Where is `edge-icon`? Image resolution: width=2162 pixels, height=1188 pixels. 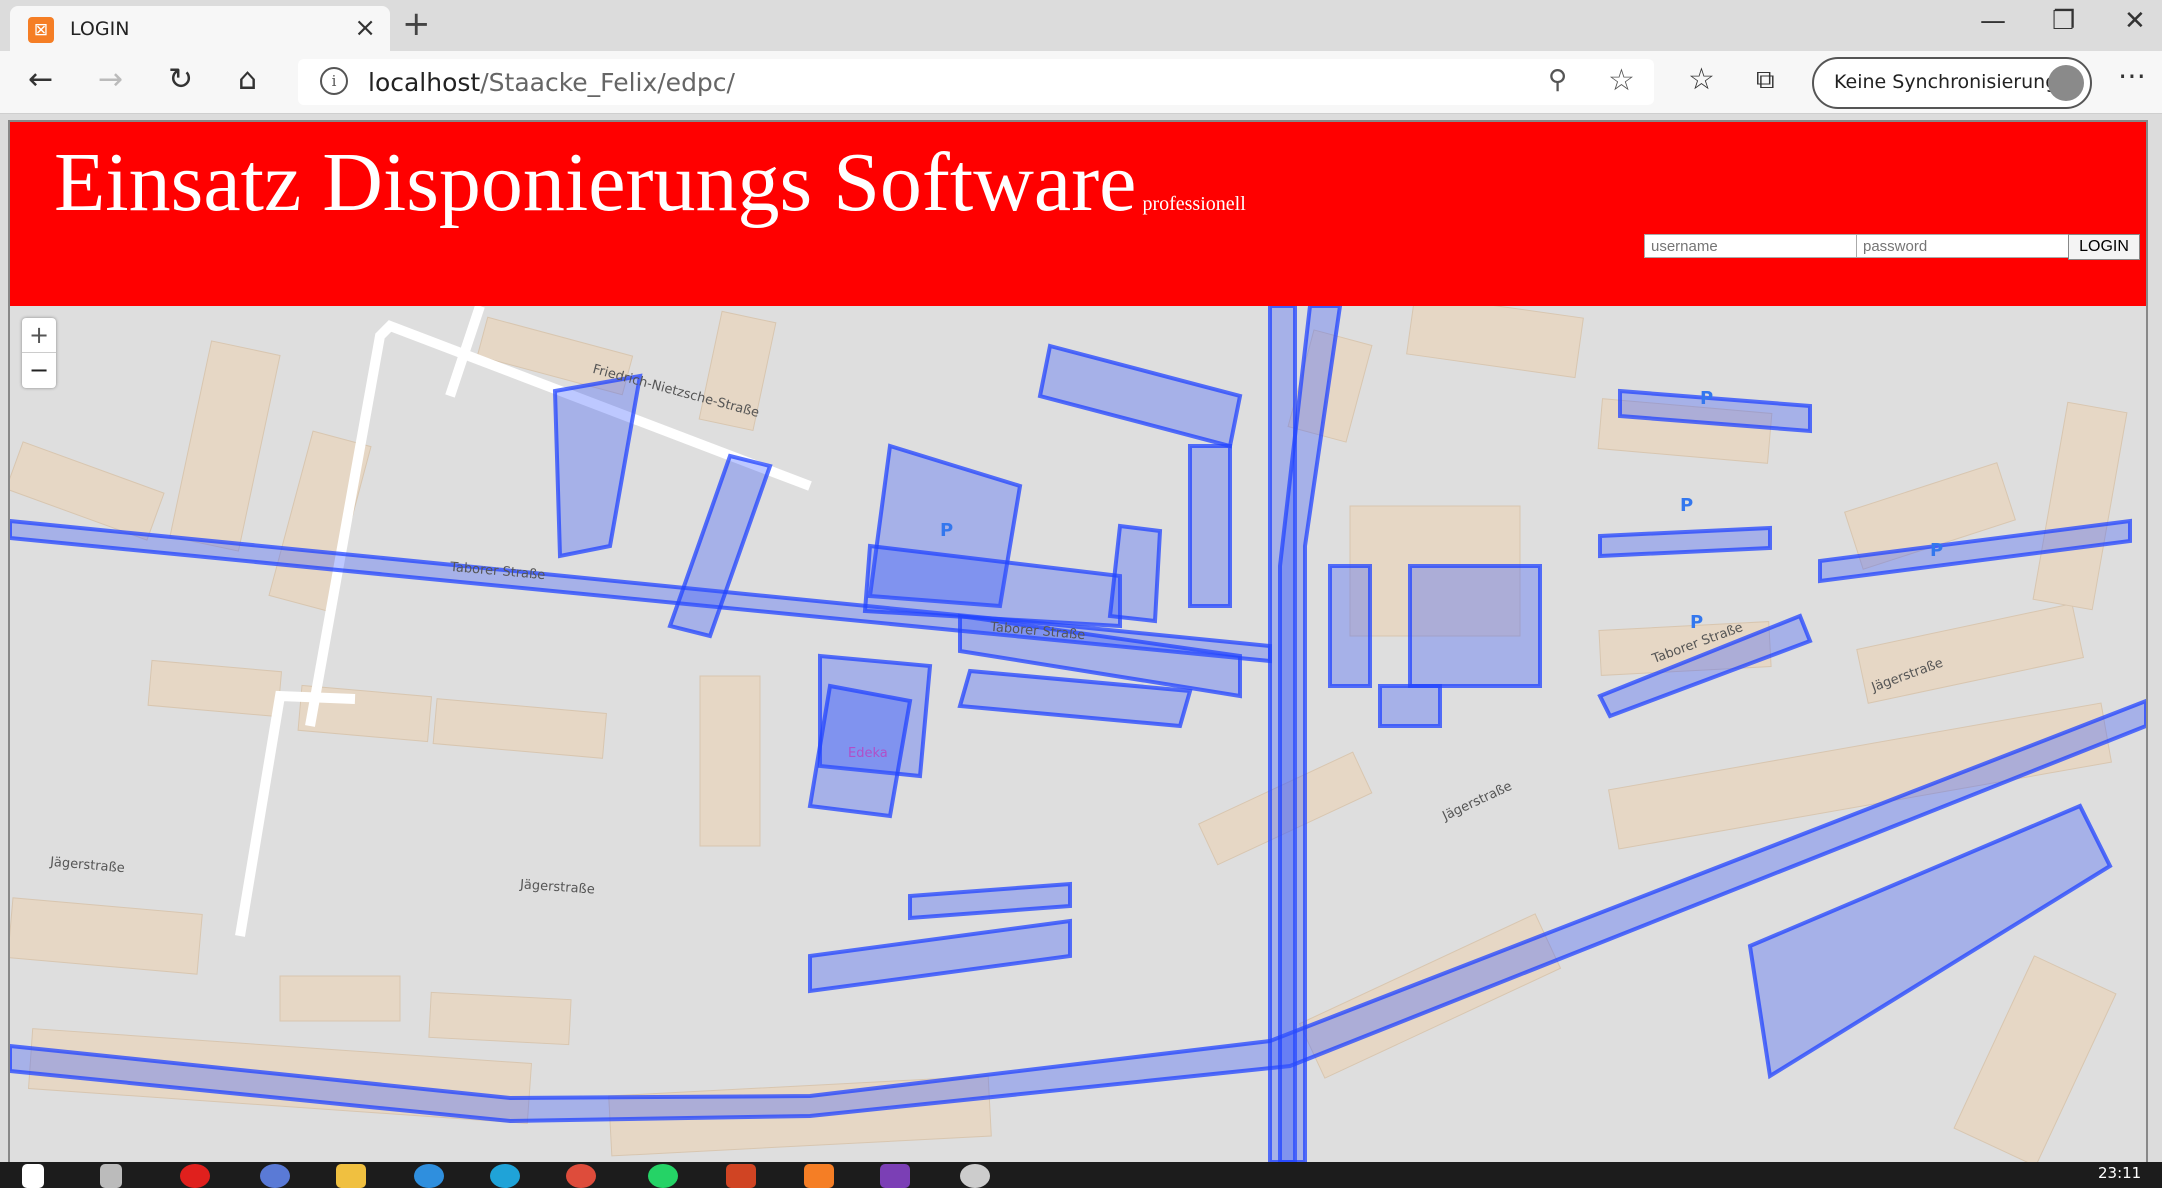 edge-icon is located at coordinates (505, 1176).